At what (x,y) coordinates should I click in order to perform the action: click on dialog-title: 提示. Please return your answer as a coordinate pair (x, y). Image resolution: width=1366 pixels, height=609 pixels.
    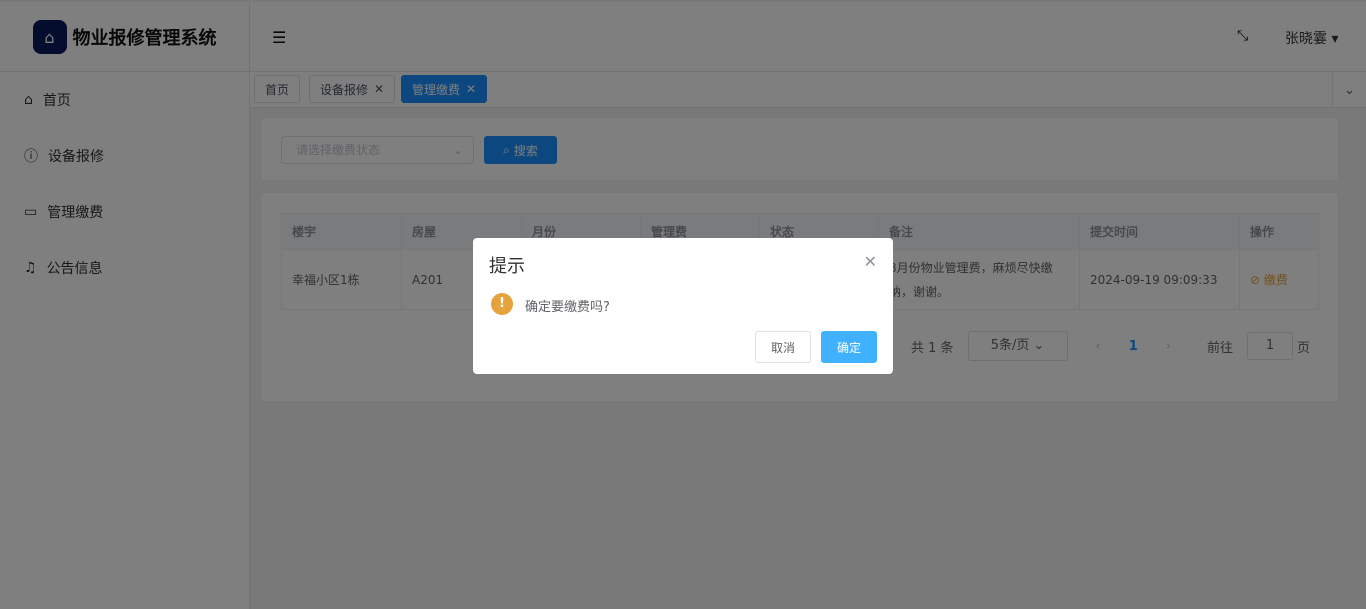
    Looking at the image, I should click on (507, 266).